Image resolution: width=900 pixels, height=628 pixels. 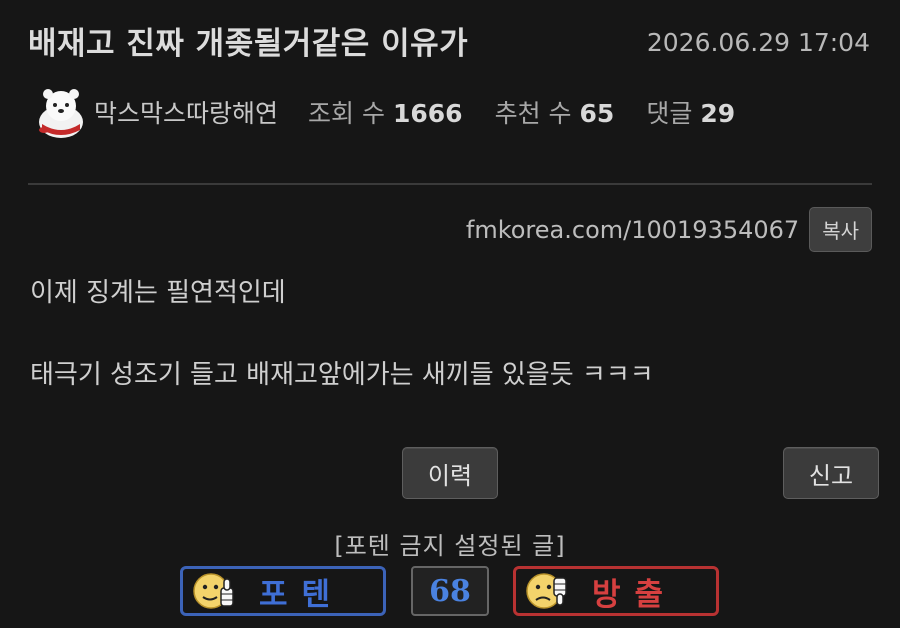 What do you see at coordinates (302, 594) in the screenshot?
I see `upvote-label: 포텐` at bounding box center [302, 594].